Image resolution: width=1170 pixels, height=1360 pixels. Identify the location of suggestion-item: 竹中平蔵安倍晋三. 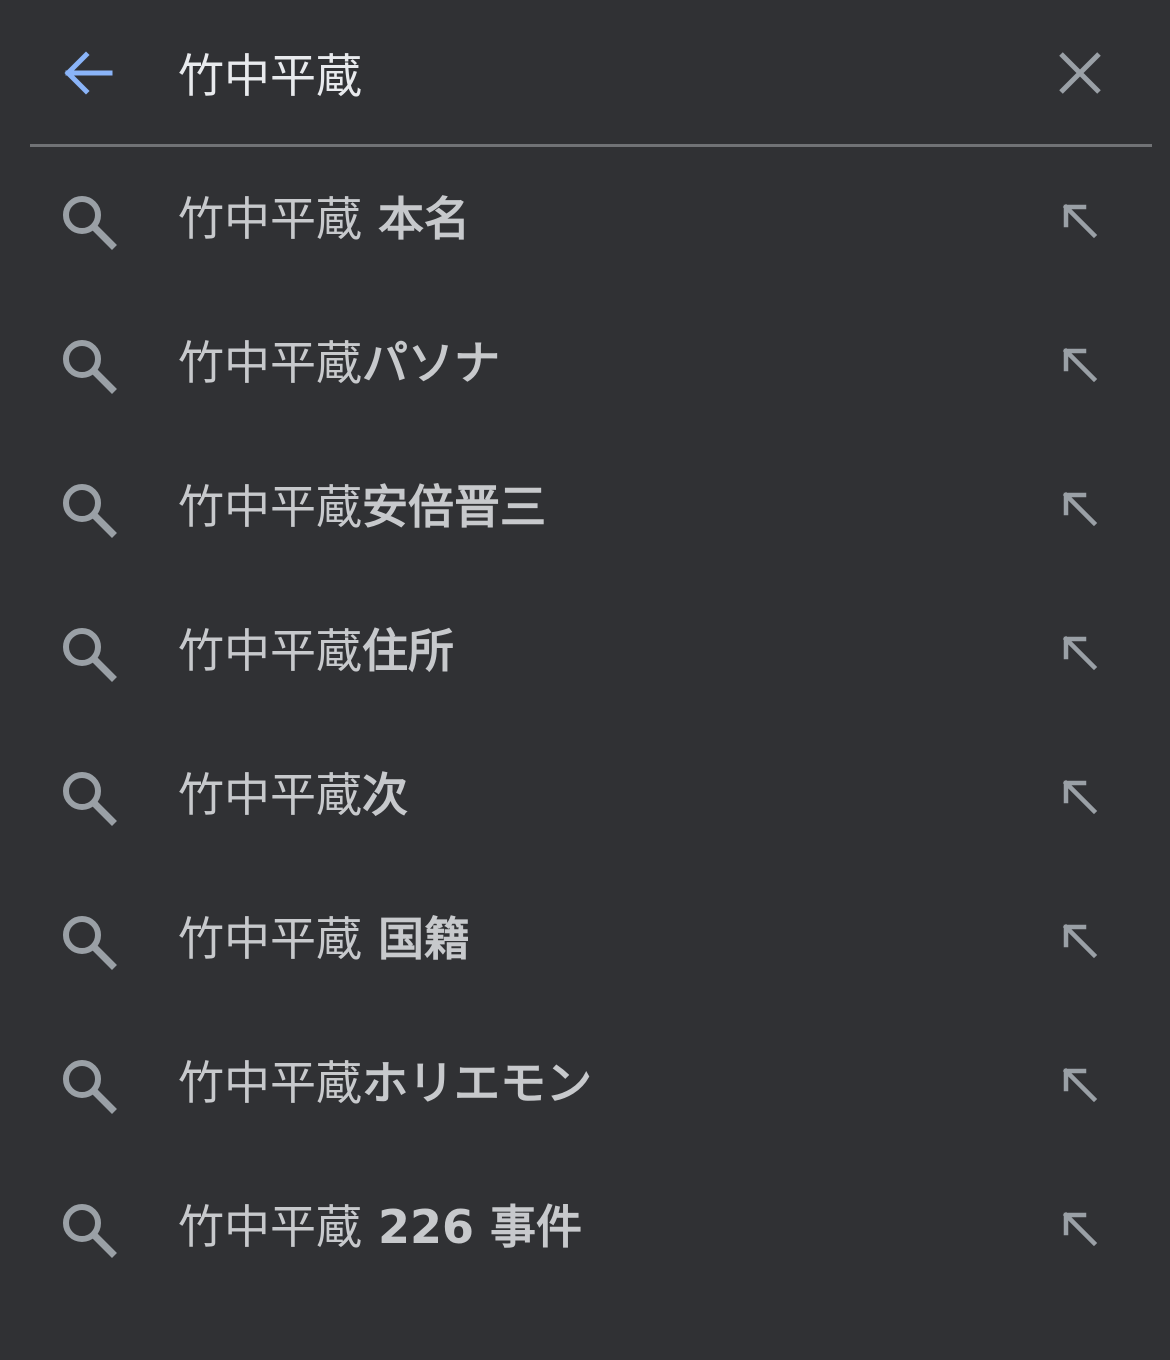
(585, 507).